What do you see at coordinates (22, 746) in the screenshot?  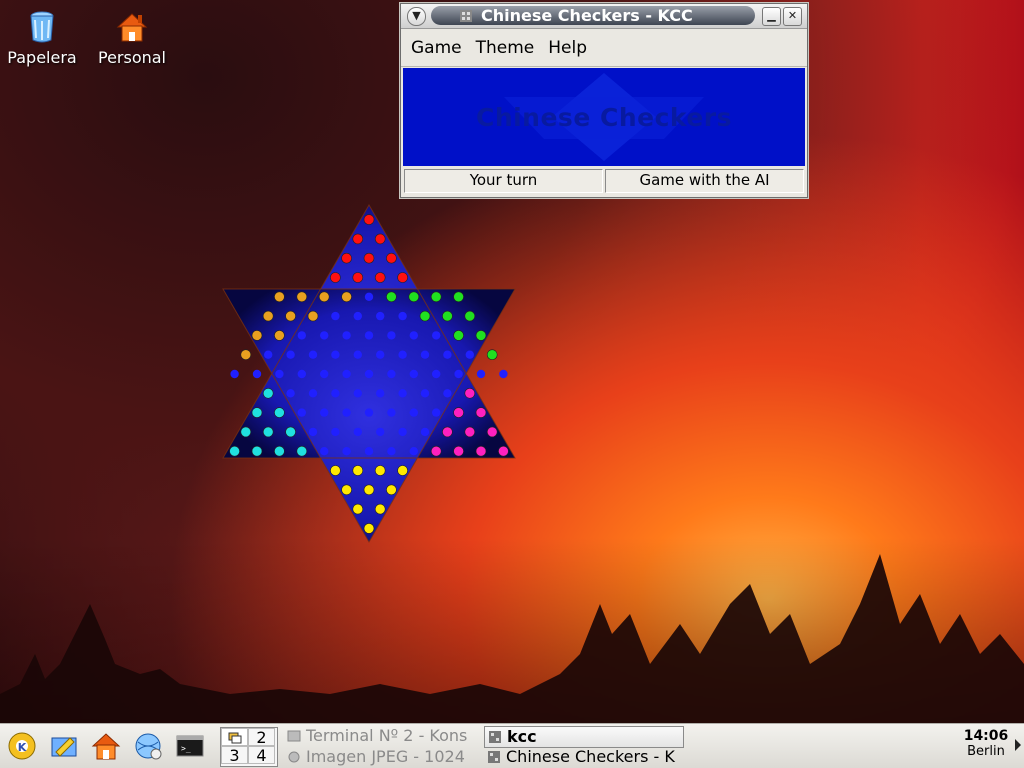 I see `kde-menu-icon: K` at bounding box center [22, 746].